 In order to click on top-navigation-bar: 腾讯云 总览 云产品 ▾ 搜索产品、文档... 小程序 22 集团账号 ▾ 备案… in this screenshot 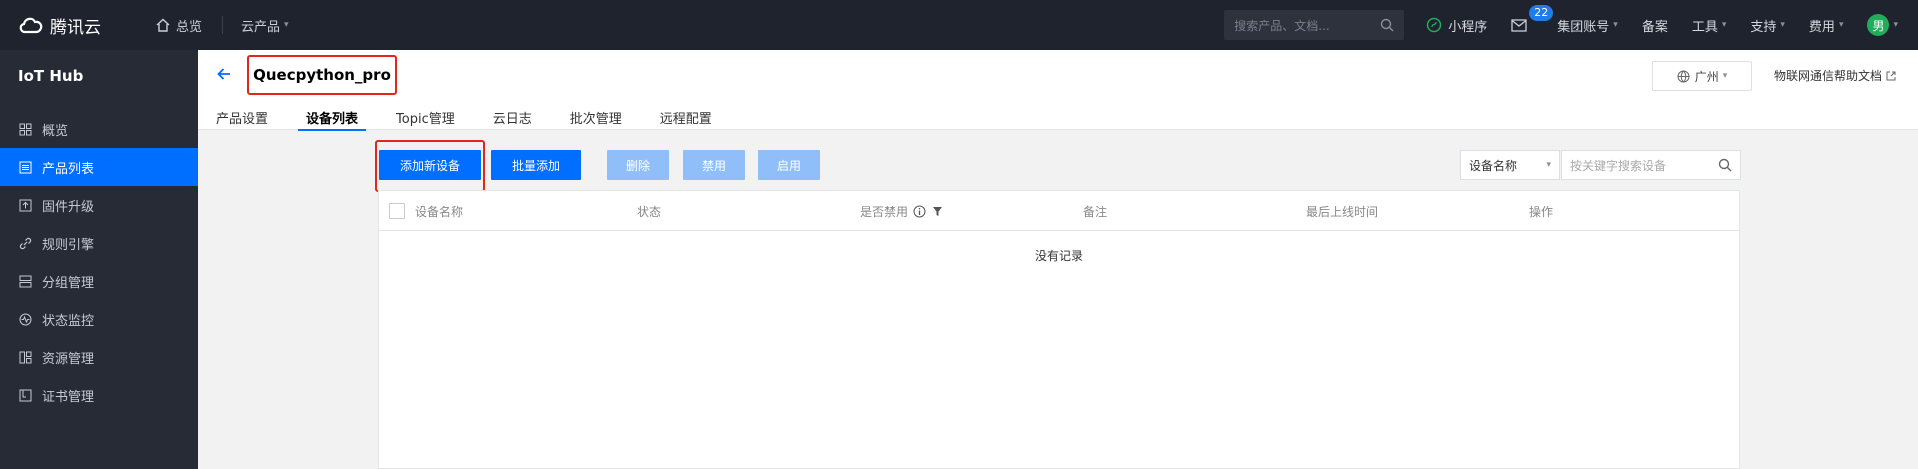, I will do `click(959, 25)`.